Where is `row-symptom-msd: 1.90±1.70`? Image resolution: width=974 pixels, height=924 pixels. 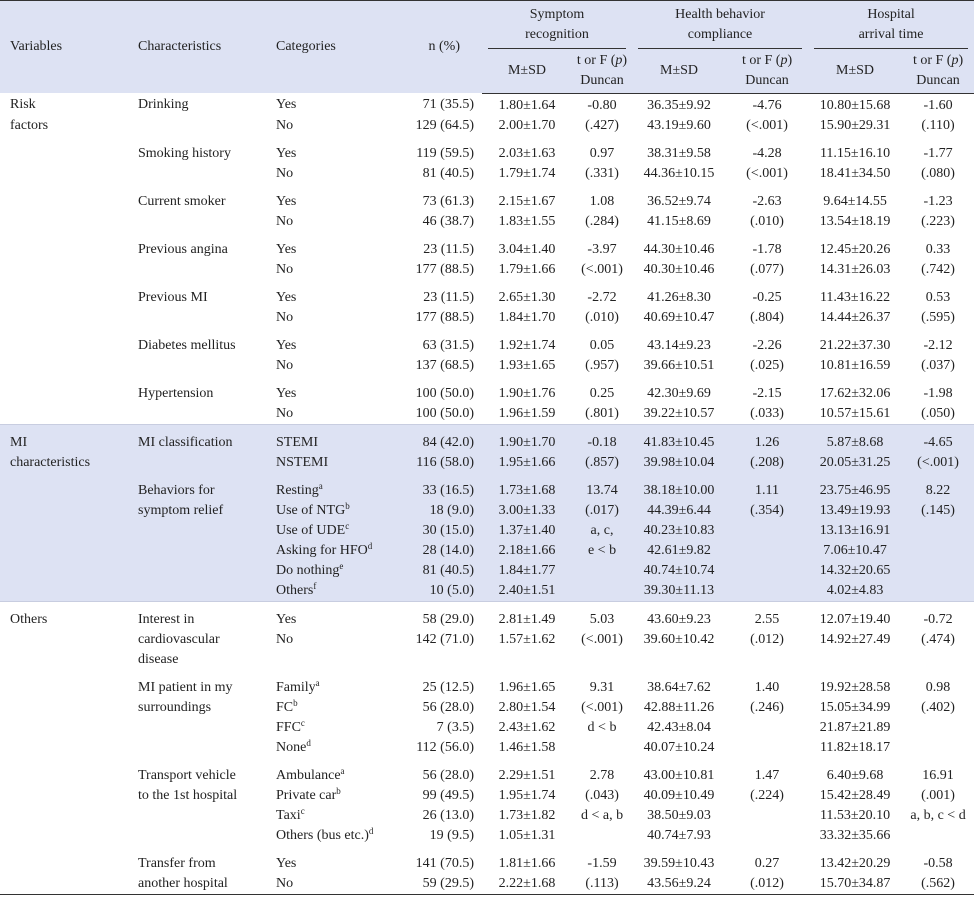 row-symptom-msd: 1.90±1.70 is located at coordinates (527, 442).